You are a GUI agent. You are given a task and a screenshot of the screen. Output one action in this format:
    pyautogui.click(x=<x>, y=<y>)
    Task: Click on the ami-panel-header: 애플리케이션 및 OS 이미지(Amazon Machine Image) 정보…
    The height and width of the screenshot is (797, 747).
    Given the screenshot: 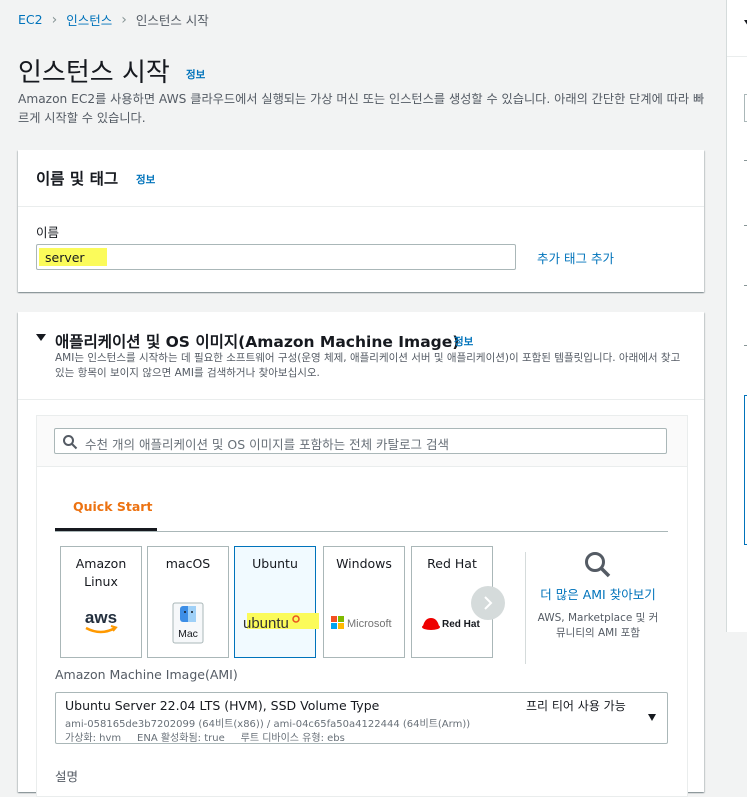 What is the action you would take?
    pyautogui.click(x=361, y=356)
    